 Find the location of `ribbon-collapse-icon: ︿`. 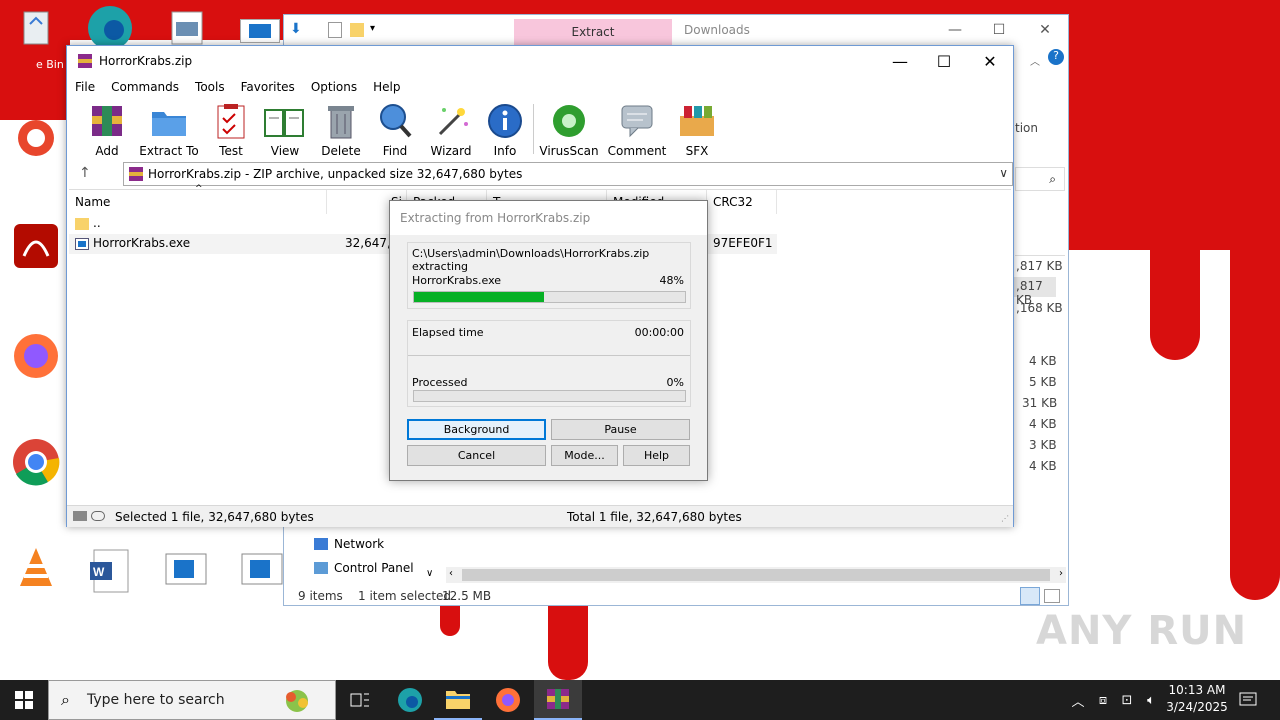

ribbon-collapse-icon: ︿ is located at coordinates (1035, 60).